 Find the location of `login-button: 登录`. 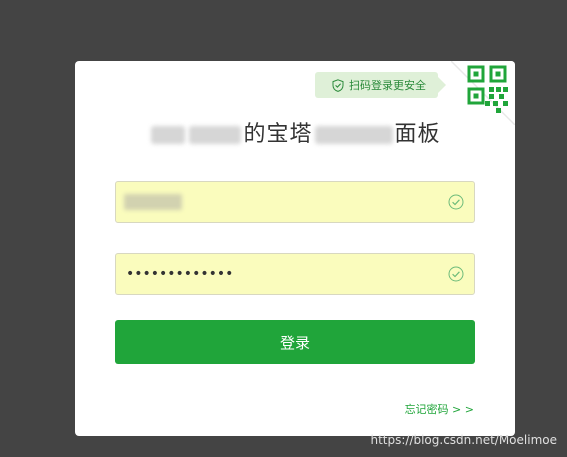

login-button: 登录 is located at coordinates (295, 342).